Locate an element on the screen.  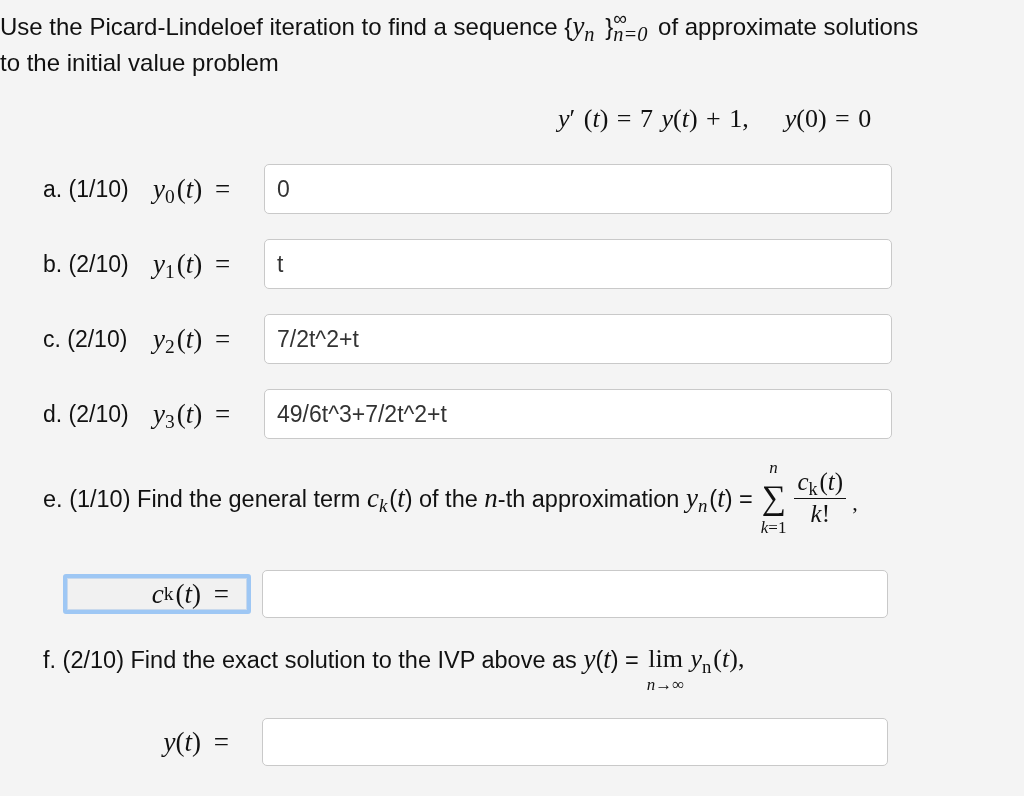
math-label: y$_{1}$(t) = is located at coordinates (192, 264).